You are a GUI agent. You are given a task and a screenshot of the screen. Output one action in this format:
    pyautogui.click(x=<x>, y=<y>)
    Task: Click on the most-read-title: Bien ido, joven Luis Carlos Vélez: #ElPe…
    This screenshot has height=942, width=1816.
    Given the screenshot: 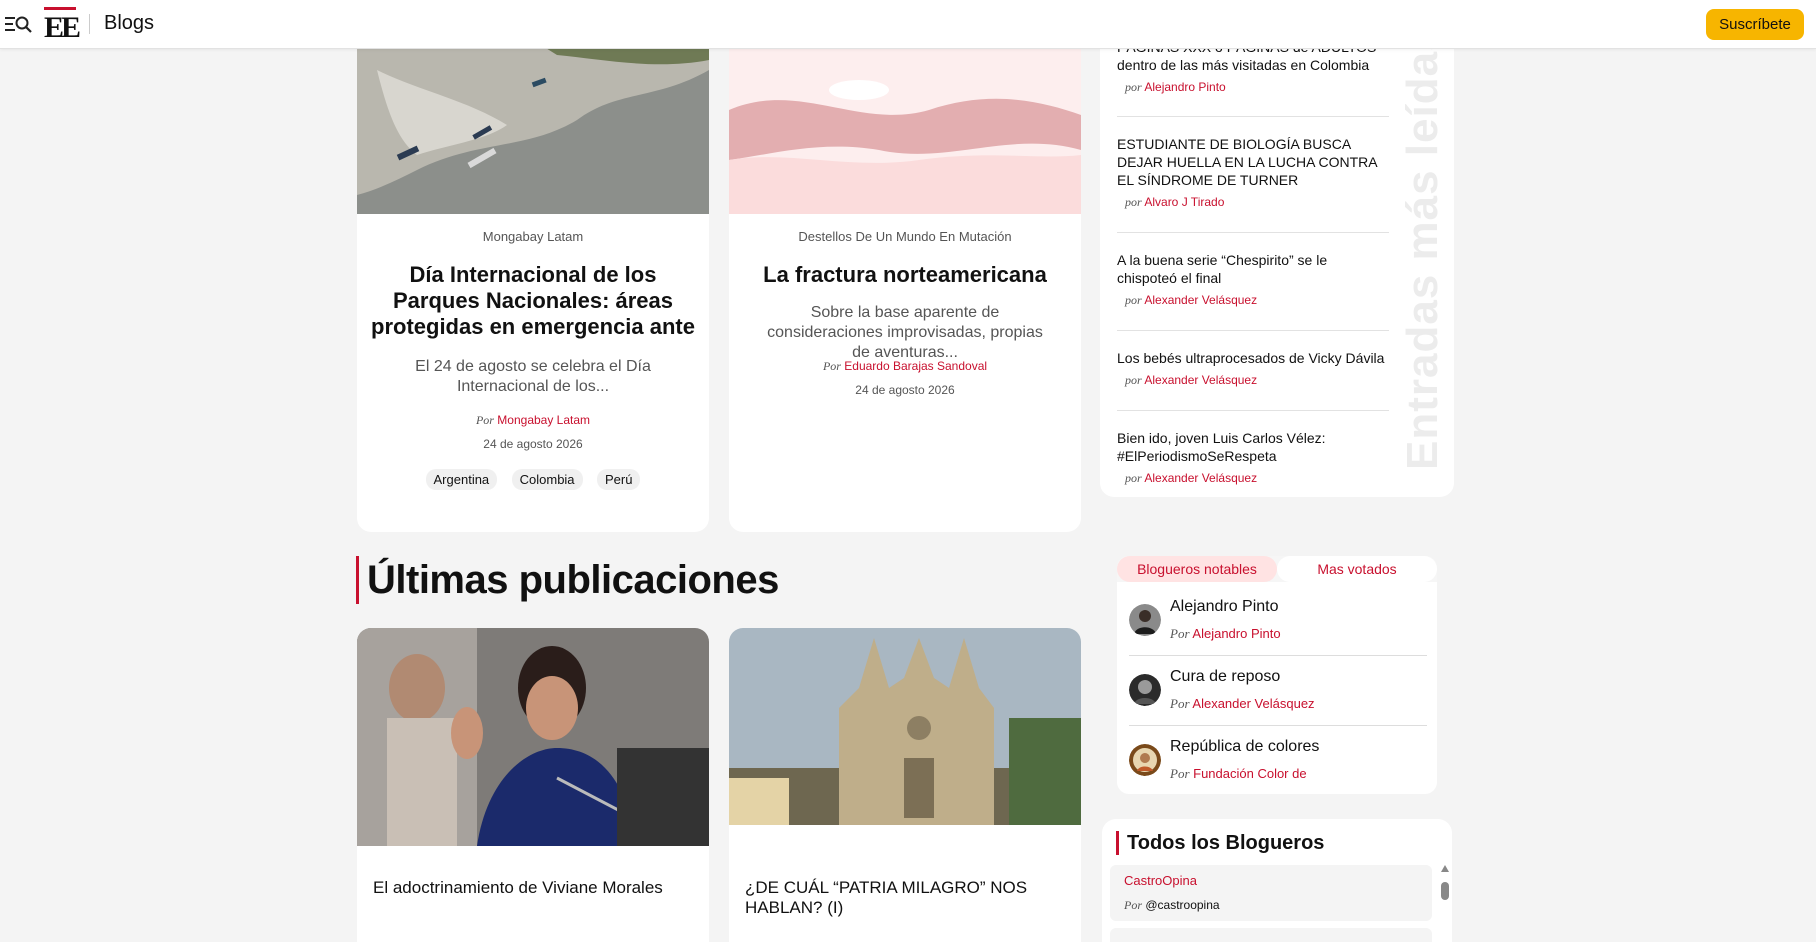 What is the action you would take?
    pyautogui.click(x=1253, y=447)
    